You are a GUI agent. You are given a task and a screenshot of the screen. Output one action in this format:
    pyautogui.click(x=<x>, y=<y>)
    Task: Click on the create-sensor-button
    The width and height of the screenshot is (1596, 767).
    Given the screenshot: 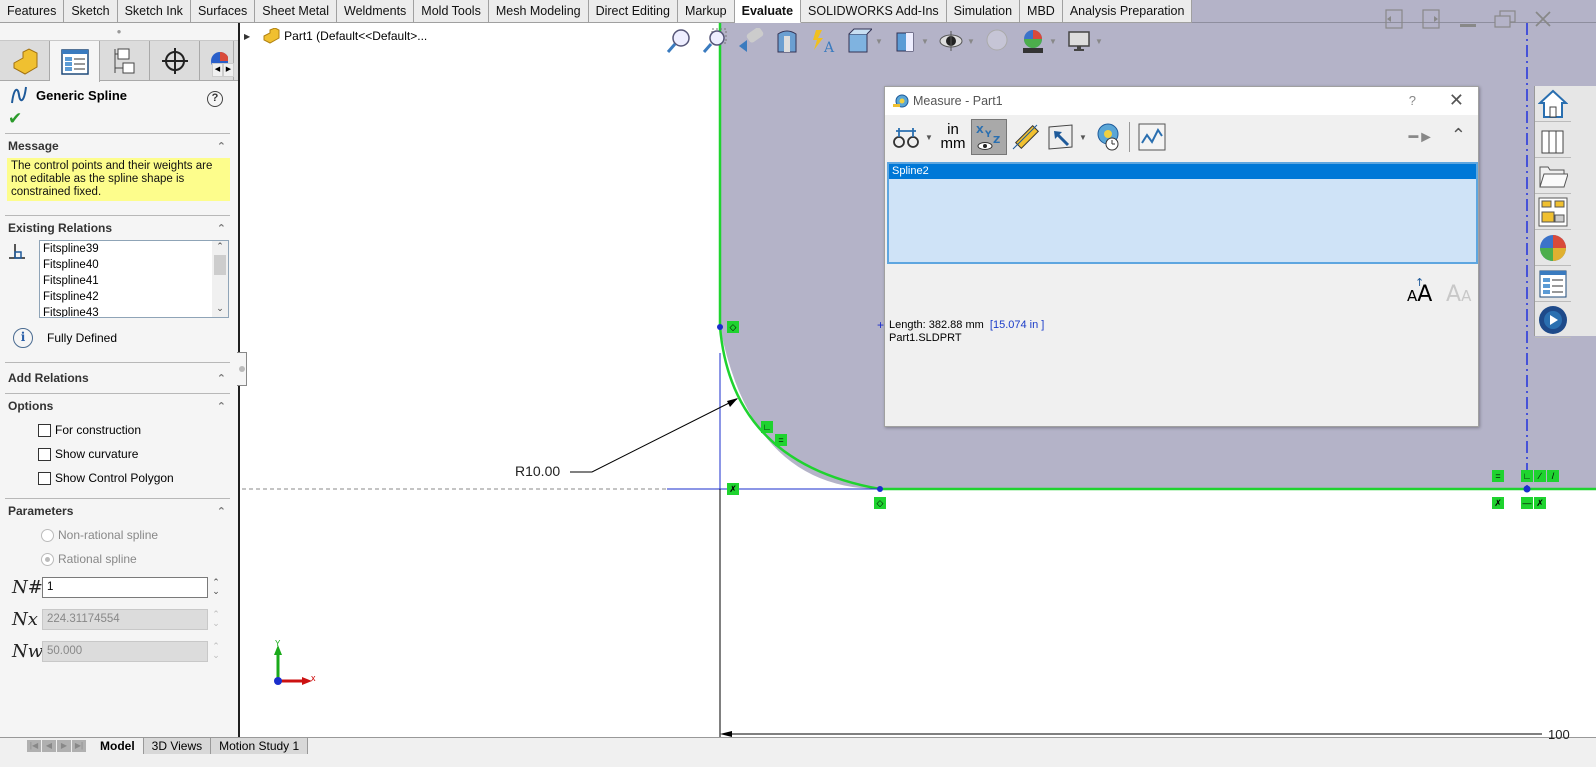 What is the action you would take?
    pyautogui.click(x=1152, y=137)
    